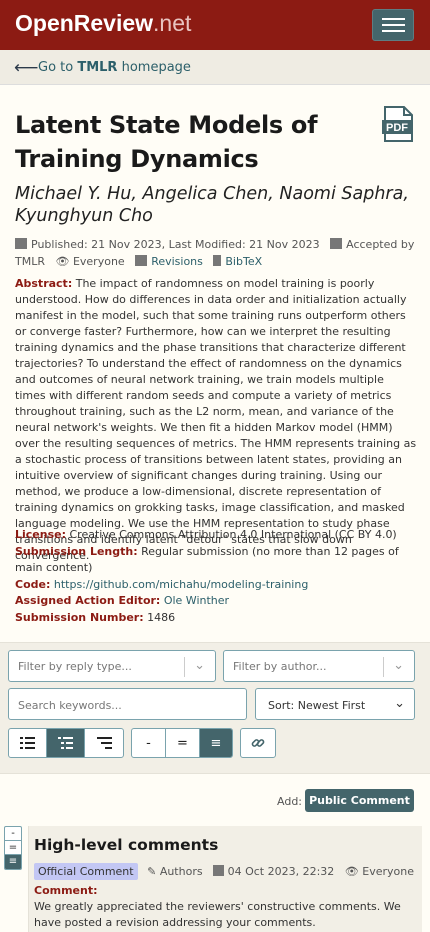 This screenshot has height=932, width=430. I want to click on author-filter: Filter by author... ⌄, so click(319, 666).